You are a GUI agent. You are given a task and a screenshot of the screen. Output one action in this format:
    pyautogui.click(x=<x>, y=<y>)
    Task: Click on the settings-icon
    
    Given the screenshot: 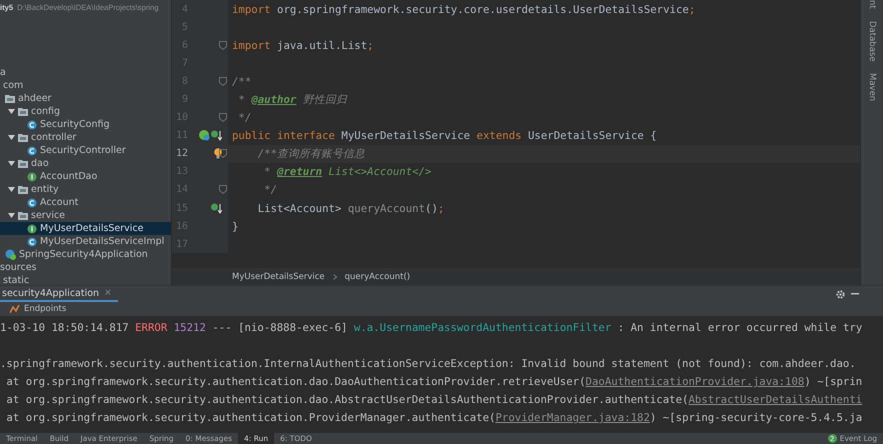 What is the action you would take?
    pyautogui.click(x=840, y=294)
    